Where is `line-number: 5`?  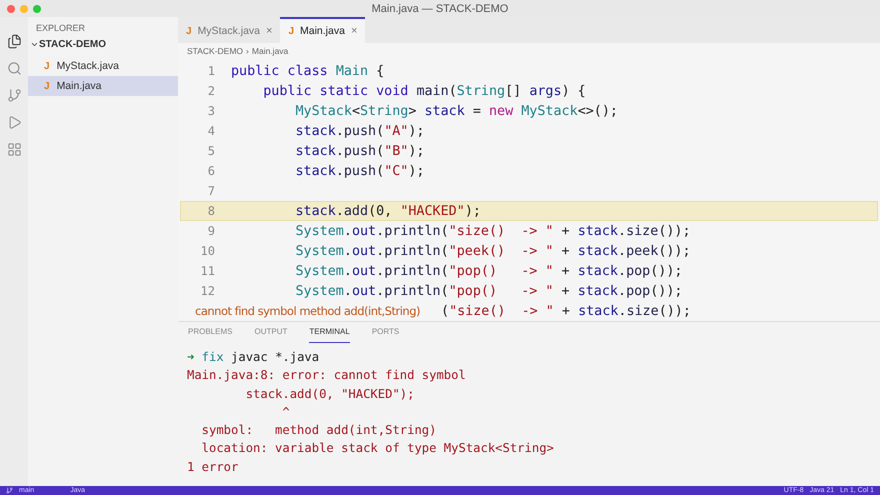
line-number: 5 is located at coordinates (211, 151).